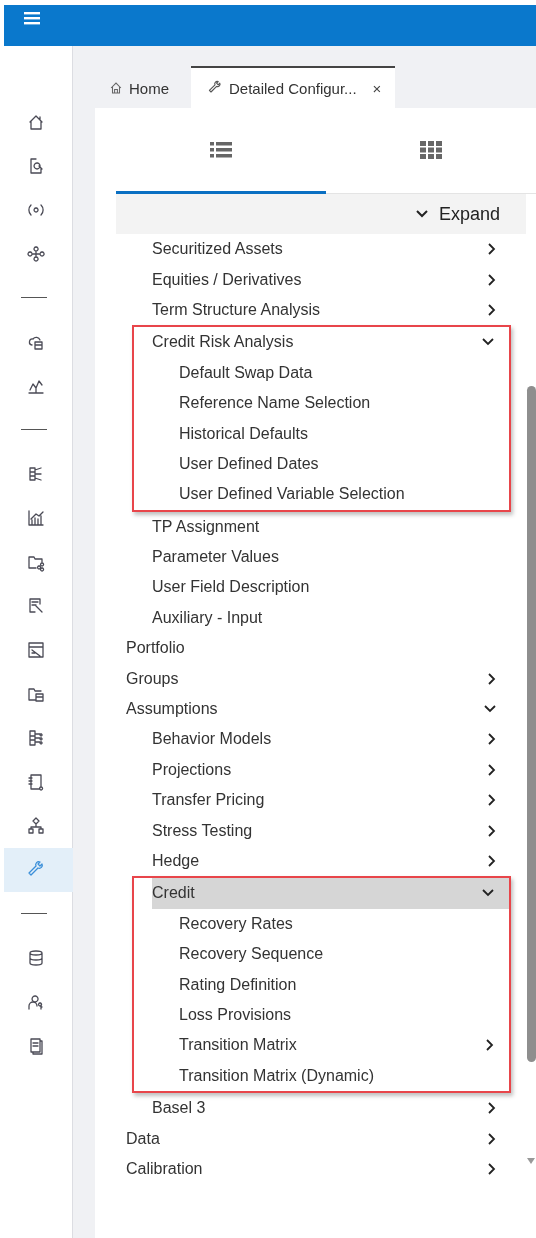 This screenshot has width=536, height=1238. Describe the element at coordinates (221, 149) in the screenshot. I see `list-icon` at that location.